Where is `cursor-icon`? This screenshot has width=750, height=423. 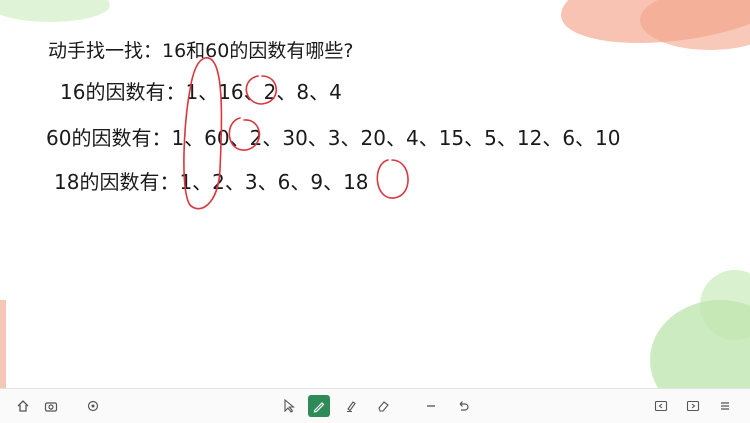
cursor-icon is located at coordinates (289, 406).